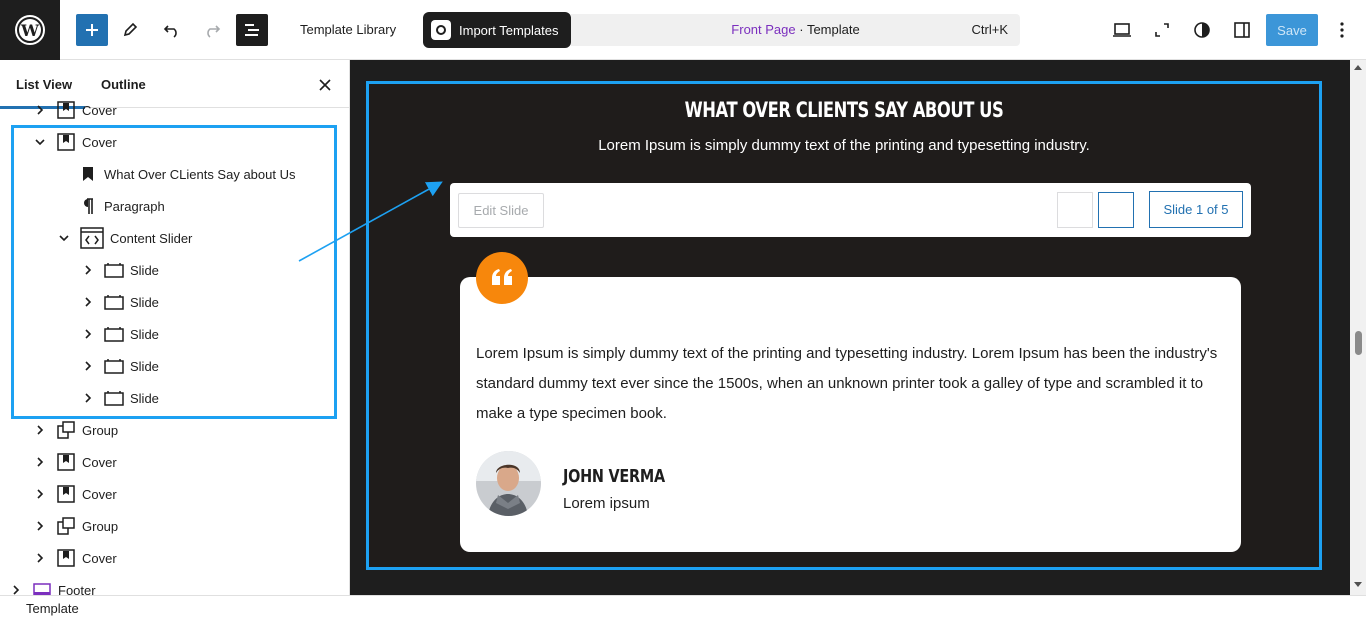 The height and width of the screenshot is (620, 1366). Describe the element at coordinates (1162, 30) in the screenshot. I see `fullscreen-icon` at that location.